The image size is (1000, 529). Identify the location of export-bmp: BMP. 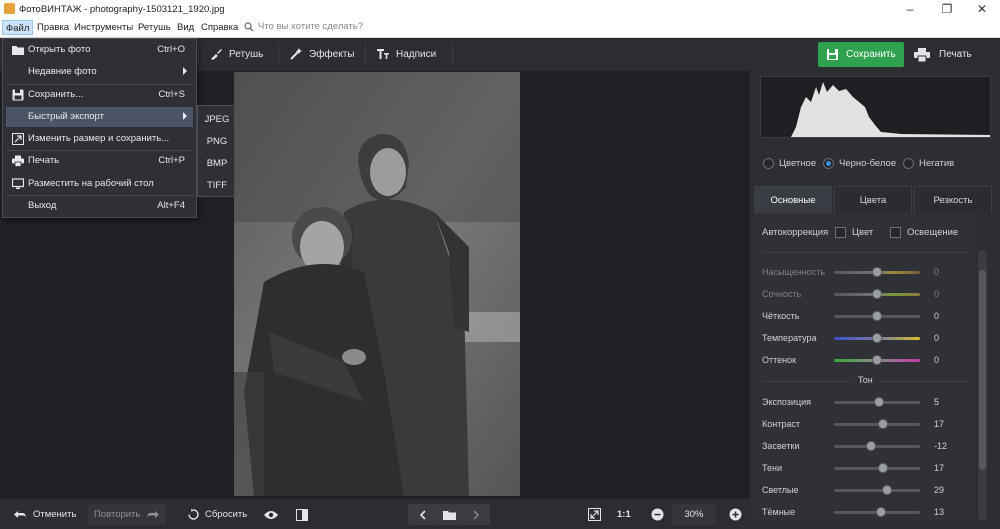
(217, 163).